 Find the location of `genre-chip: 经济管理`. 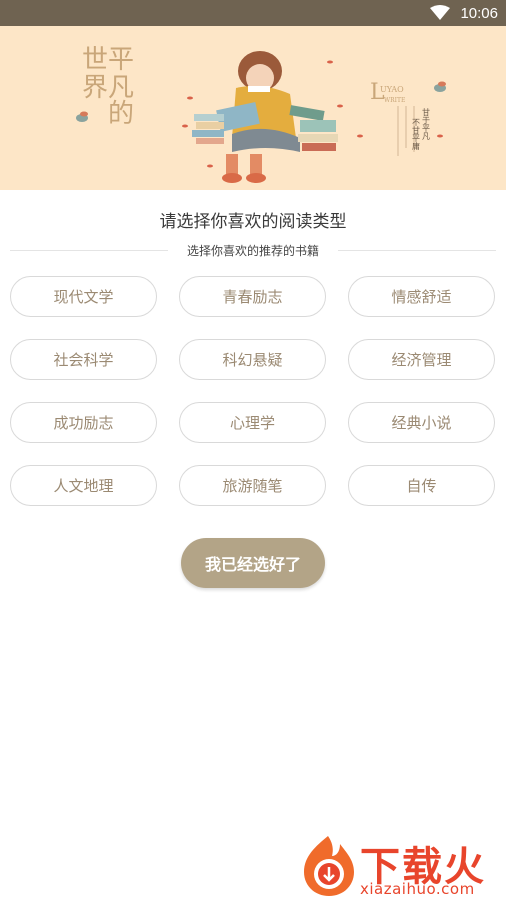

genre-chip: 经济管理 is located at coordinates (421, 359).